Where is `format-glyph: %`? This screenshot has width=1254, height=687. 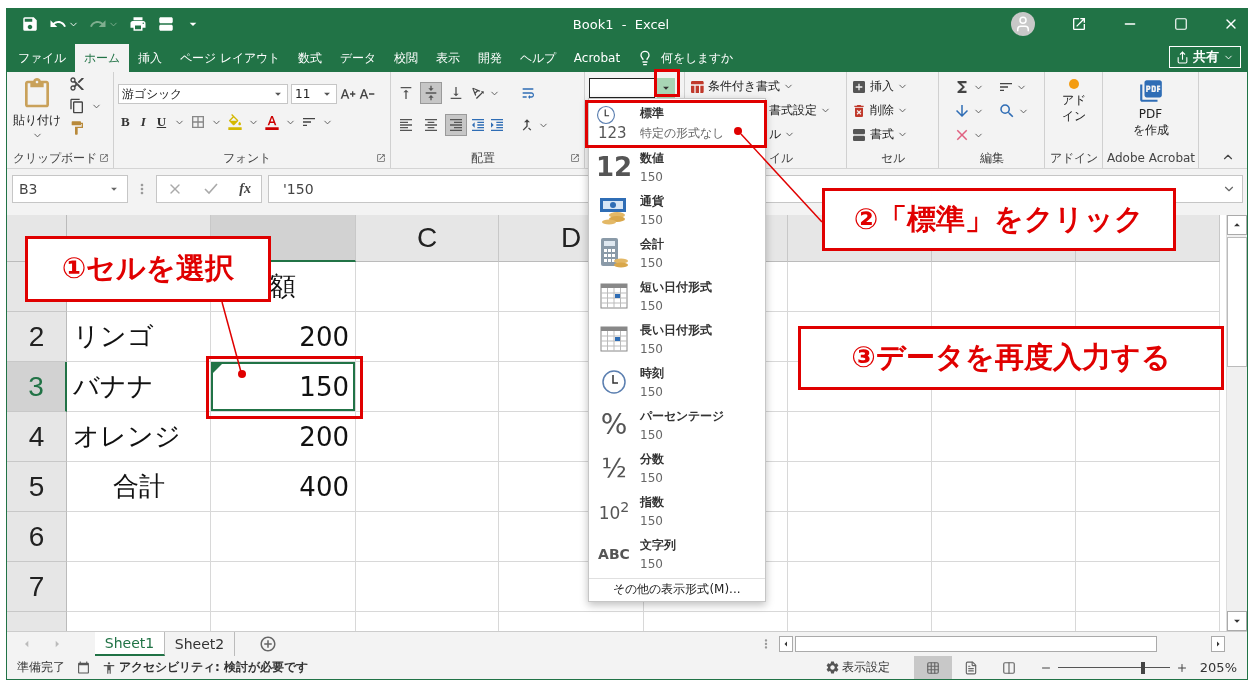
format-glyph: % is located at coordinates (614, 424).